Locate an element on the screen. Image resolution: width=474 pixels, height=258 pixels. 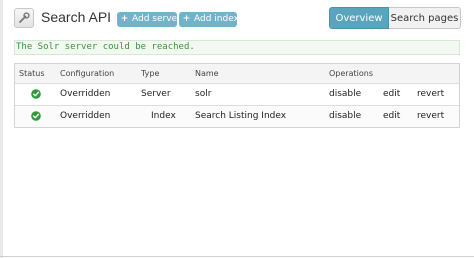
tab-search-pages: Search pages is located at coordinates (425, 18).